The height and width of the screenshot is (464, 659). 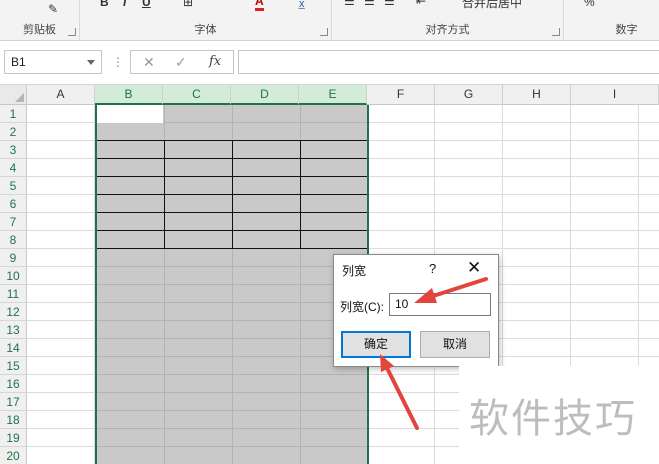 What do you see at coordinates (626, 30) in the screenshot?
I see `number-group-label: 数字` at bounding box center [626, 30].